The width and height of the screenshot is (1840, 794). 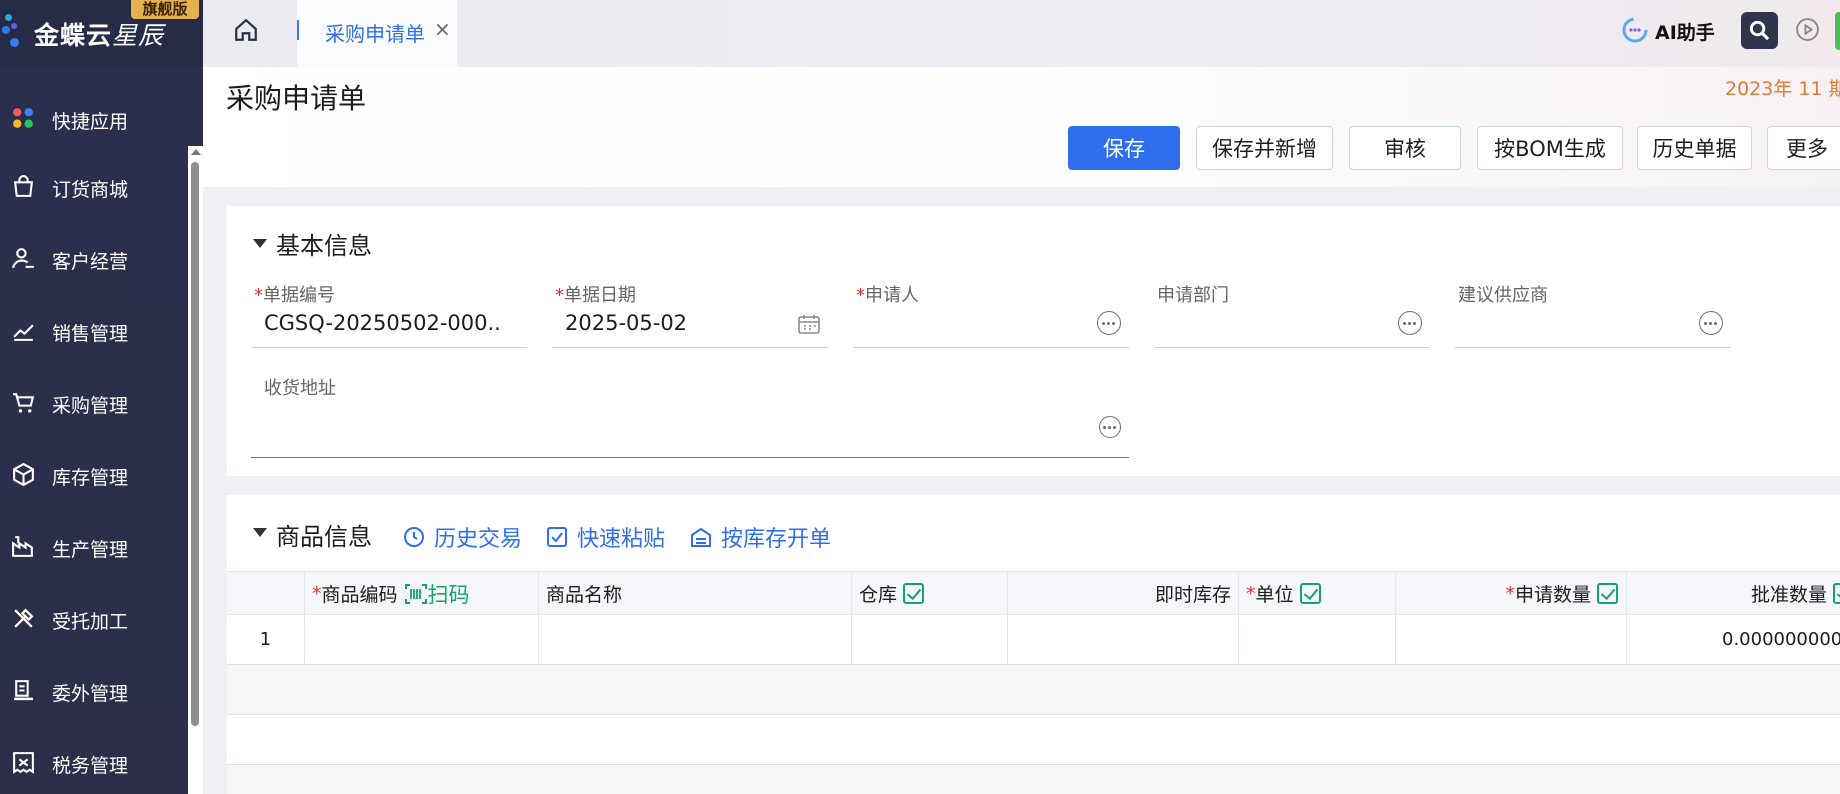 I want to click on quick-paste-link: 快速粘贴, so click(x=605, y=537).